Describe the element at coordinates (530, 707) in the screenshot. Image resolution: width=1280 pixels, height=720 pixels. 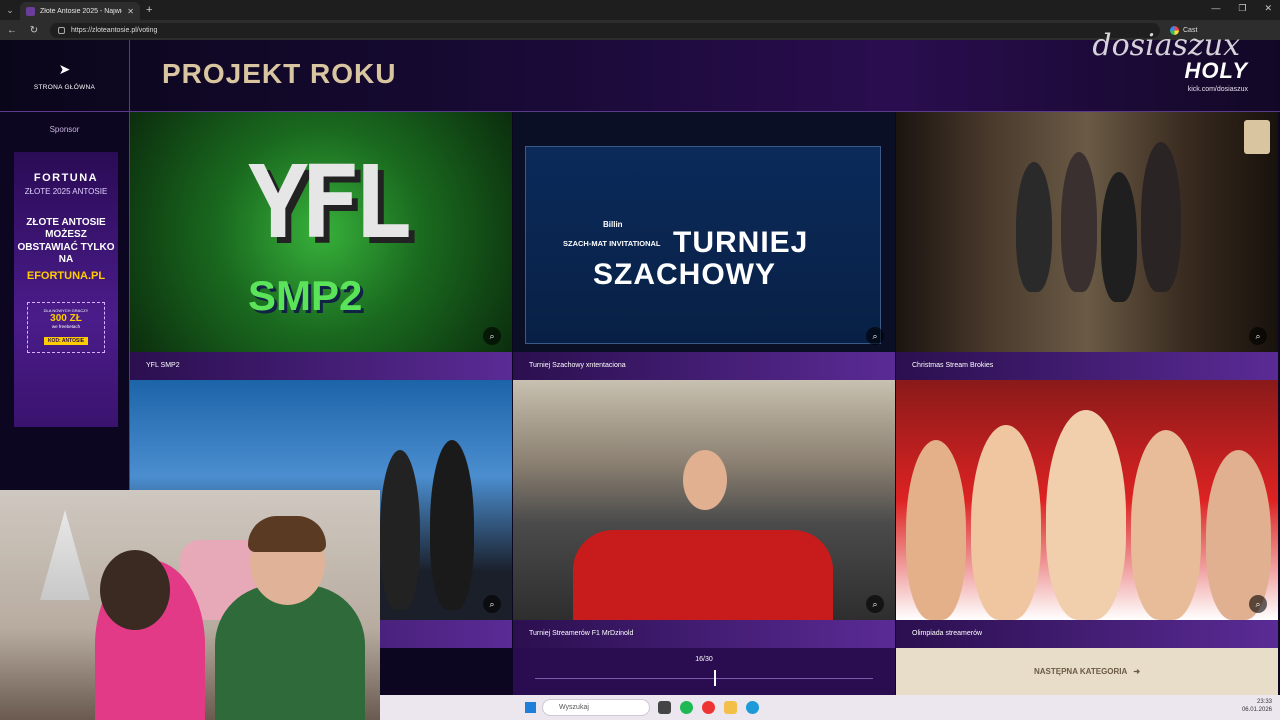
I see `windows-start-icon` at that location.